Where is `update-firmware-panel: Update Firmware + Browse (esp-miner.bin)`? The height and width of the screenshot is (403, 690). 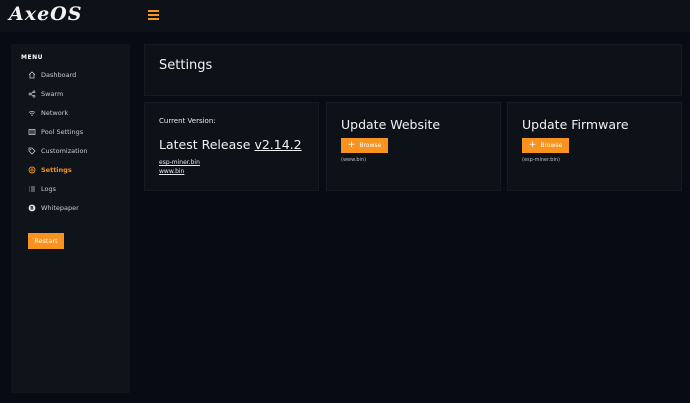 update-firmware-panel: Update Firmware + Browse (esp-miner.bin) is located at coordinates (594, 146).